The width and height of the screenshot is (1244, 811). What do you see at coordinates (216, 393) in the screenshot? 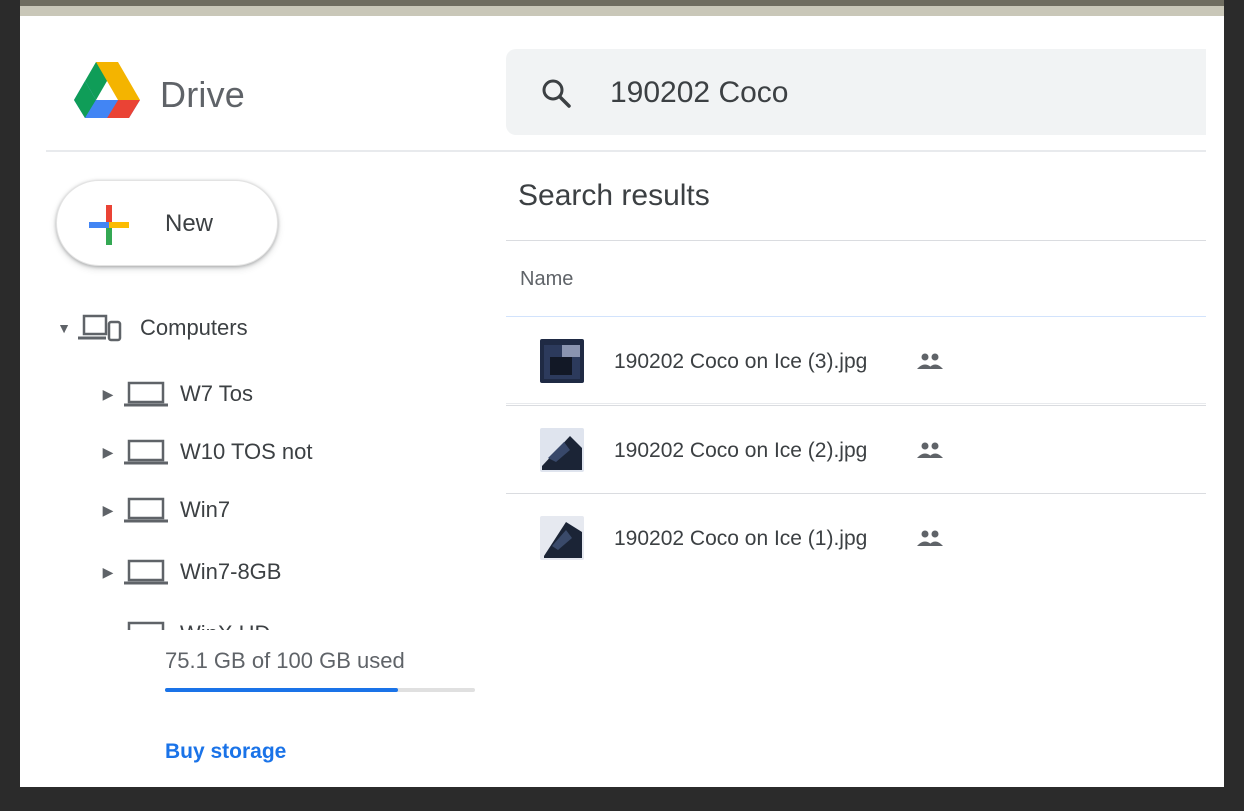
I see `sidebar-item-label: W7 Tos` at bounding box center [216, 393].